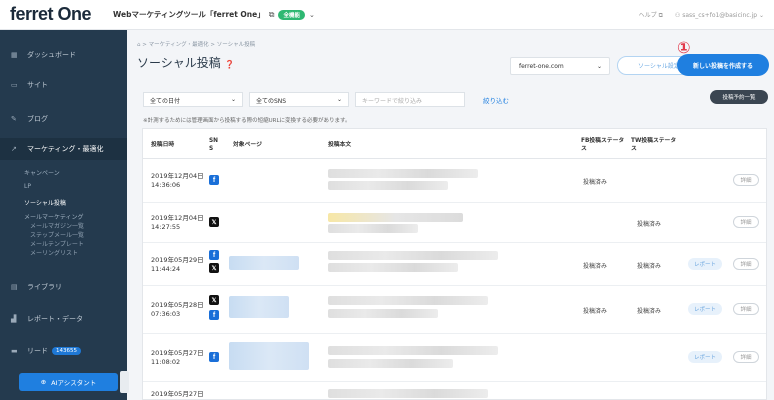 This screenshot has width=774, height=400. Describe the element at coordinates (496, 100) in the screenshot. I see `filter-apply-link: 絞り込む` at that location.